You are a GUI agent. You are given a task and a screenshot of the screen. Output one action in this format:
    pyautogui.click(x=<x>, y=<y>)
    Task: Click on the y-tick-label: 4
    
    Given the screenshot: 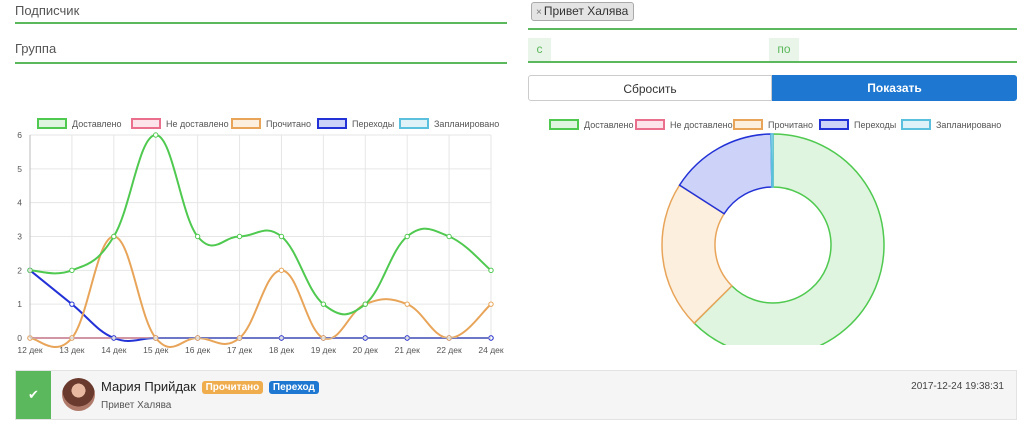 What is the action you would take?
    pyautogui.click(x=19, y=203)
    